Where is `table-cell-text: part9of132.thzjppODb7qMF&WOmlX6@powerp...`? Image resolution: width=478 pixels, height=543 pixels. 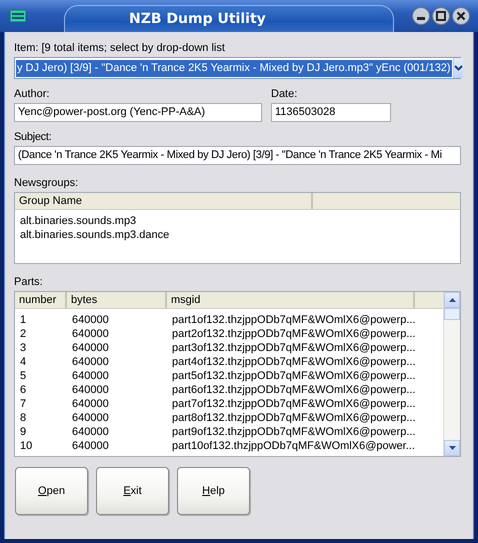
table-cell-text: part9of132.thzjppODb7qMF&WOmlX6@powerp... is located at coordinates (293, 432).